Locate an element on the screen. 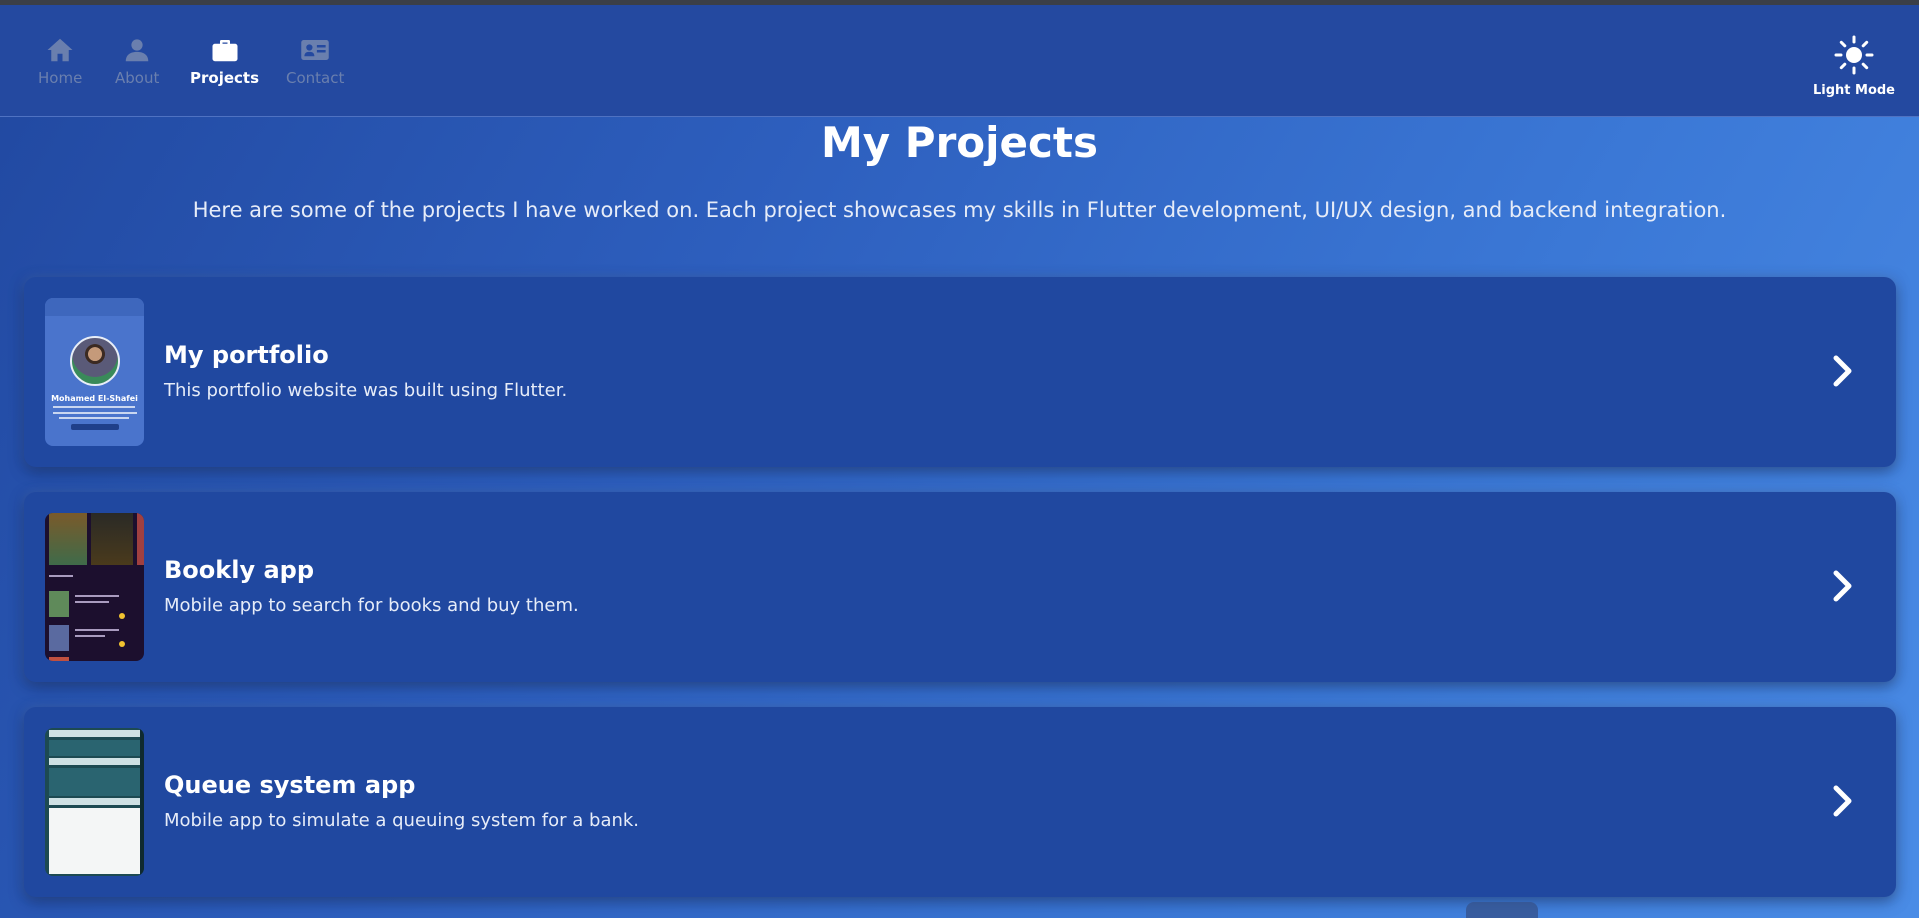 The width and height of the screenshot is (1919, 918). nav-item-projects: Projects is located at coordinates (224, 61).